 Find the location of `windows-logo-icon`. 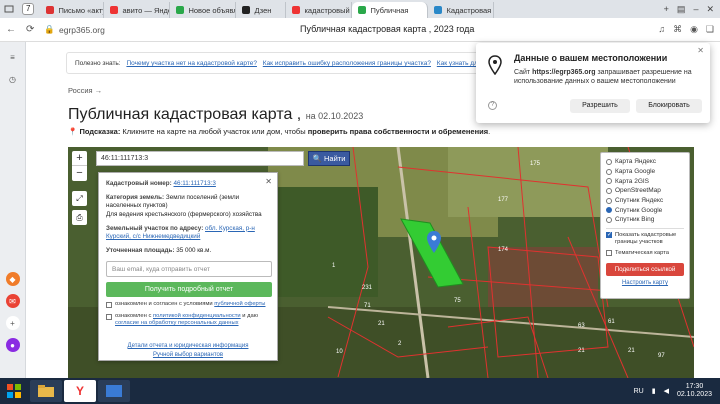

windows-logo-icon is located at coordinates (14, 391).